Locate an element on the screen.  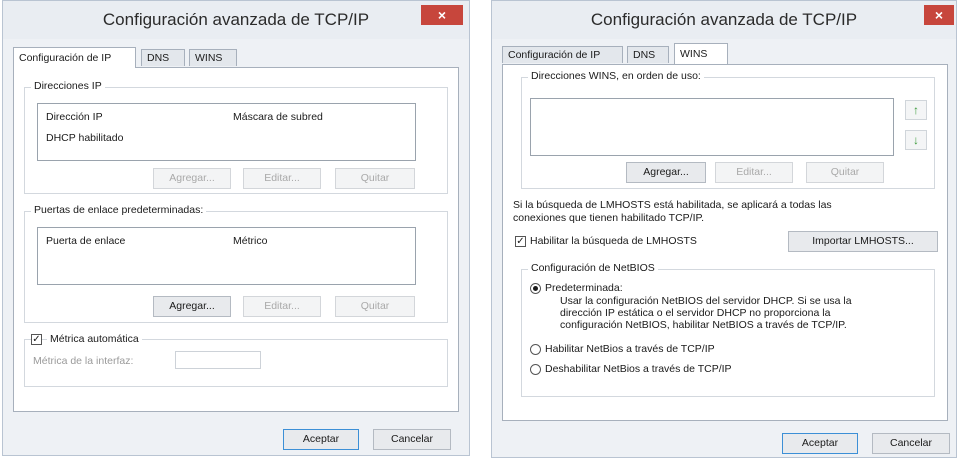
ip-addresses-label: Direcciones IP is located at coordinates (68, 86).